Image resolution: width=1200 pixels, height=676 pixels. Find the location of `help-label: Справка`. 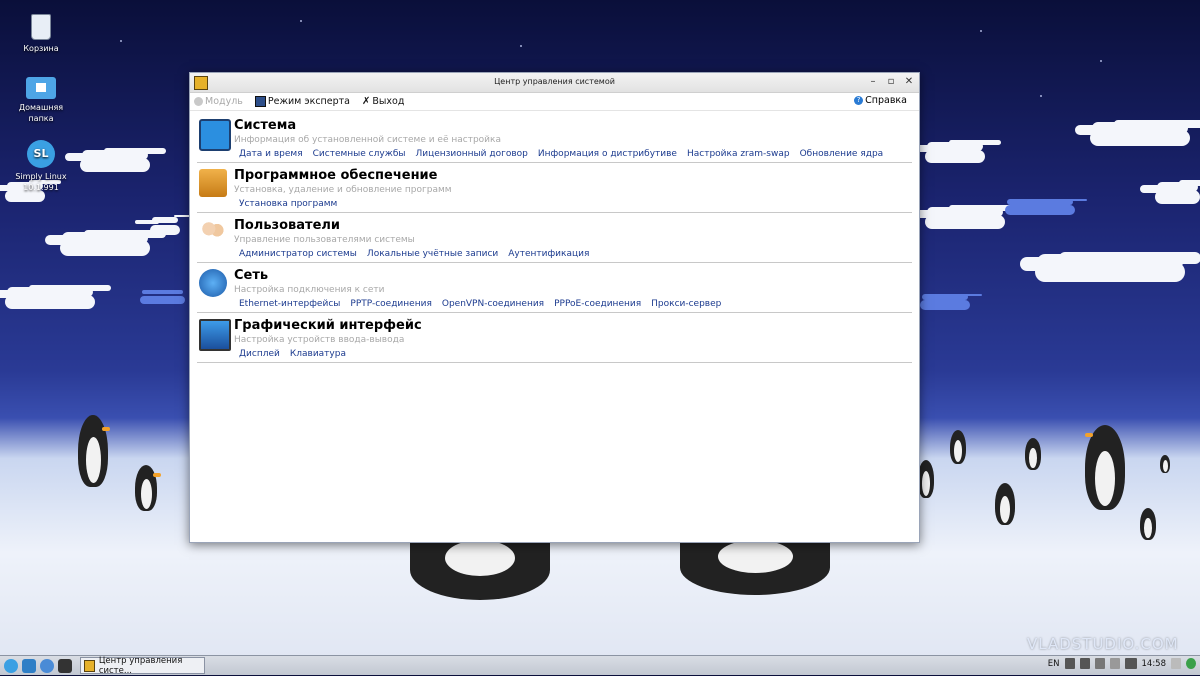

help-label: Справка is located at coordinates (886, 100).